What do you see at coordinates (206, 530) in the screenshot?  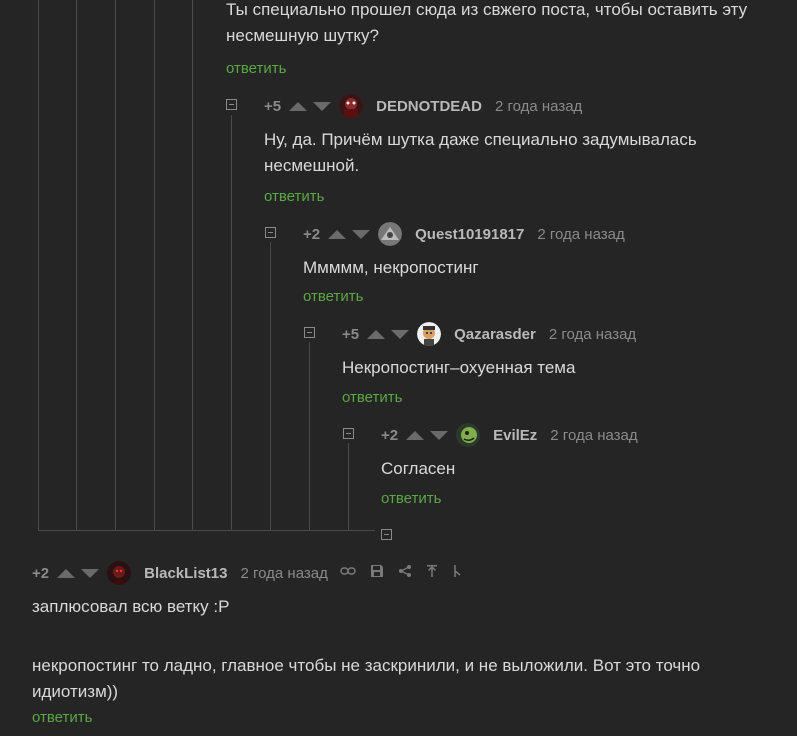 I see `thread-branch-end` at bounding box center [206, 530].